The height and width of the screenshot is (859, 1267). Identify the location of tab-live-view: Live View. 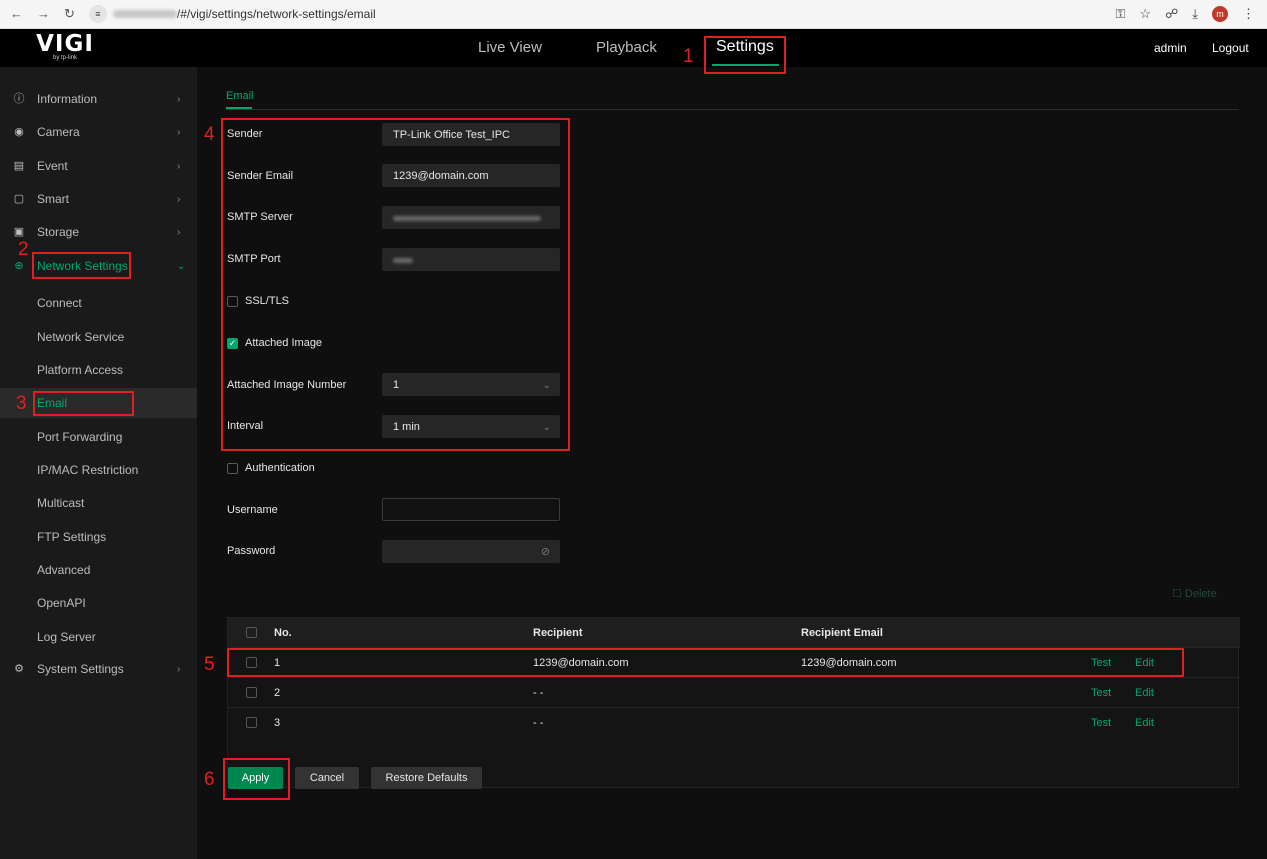
(510, 47).